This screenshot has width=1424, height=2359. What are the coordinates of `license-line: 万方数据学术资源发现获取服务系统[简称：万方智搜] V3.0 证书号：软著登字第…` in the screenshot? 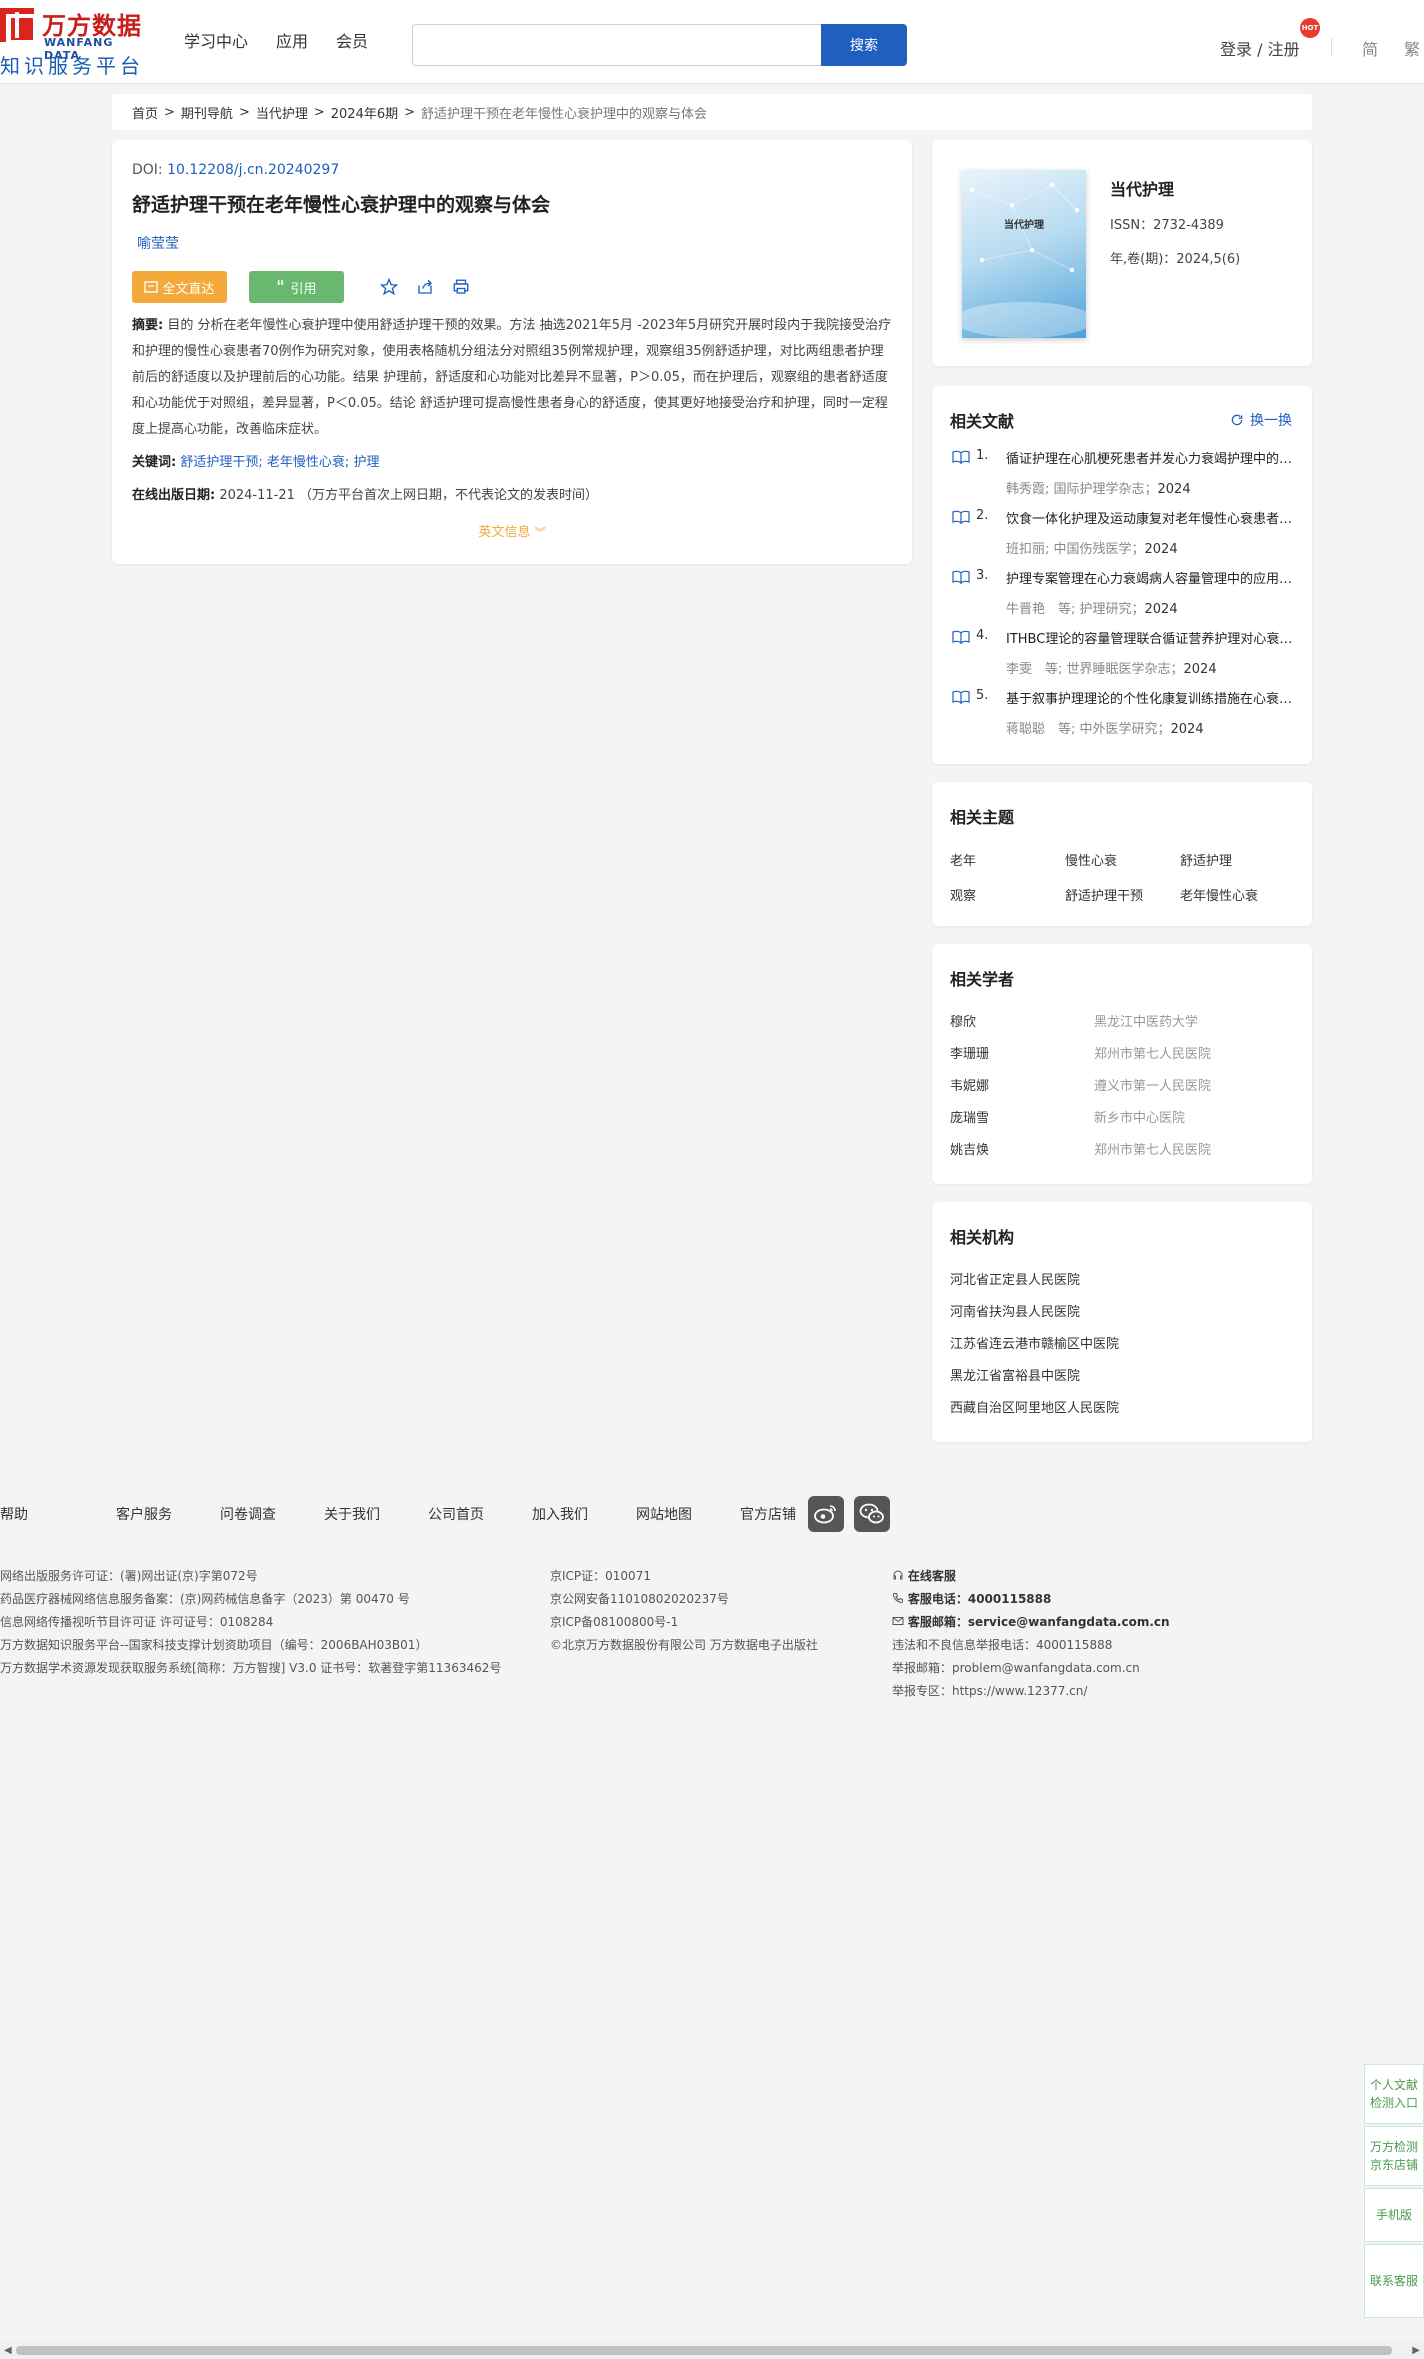 It's located at (251, 1668).